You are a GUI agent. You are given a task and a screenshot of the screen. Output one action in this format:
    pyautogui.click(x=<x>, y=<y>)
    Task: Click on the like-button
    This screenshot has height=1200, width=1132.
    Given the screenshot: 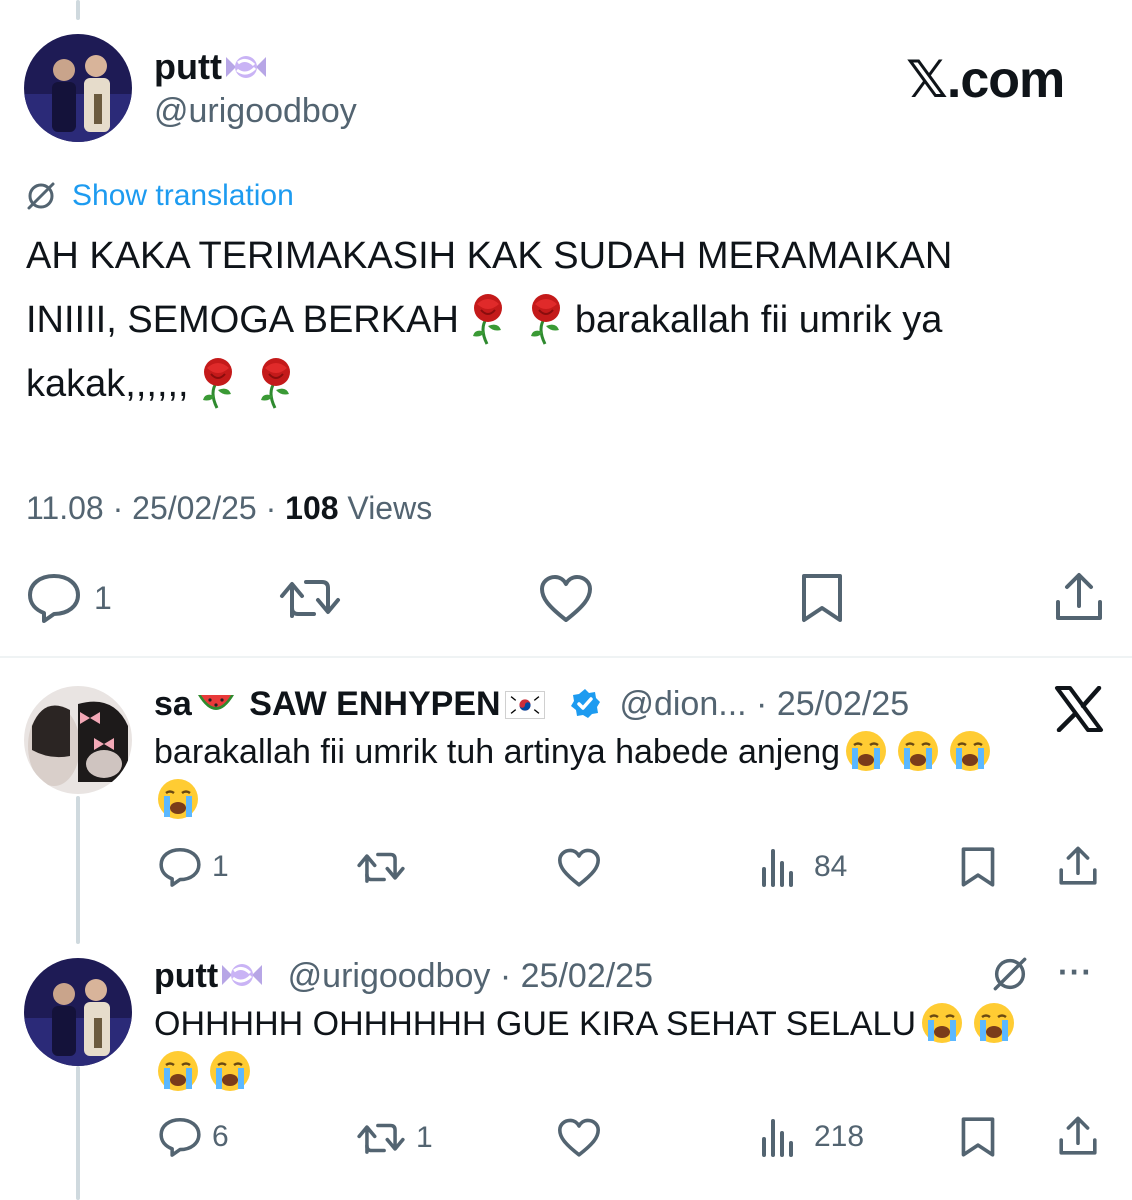 What is the action you would take?
    pyautogui.click(x=566, y=599)
    